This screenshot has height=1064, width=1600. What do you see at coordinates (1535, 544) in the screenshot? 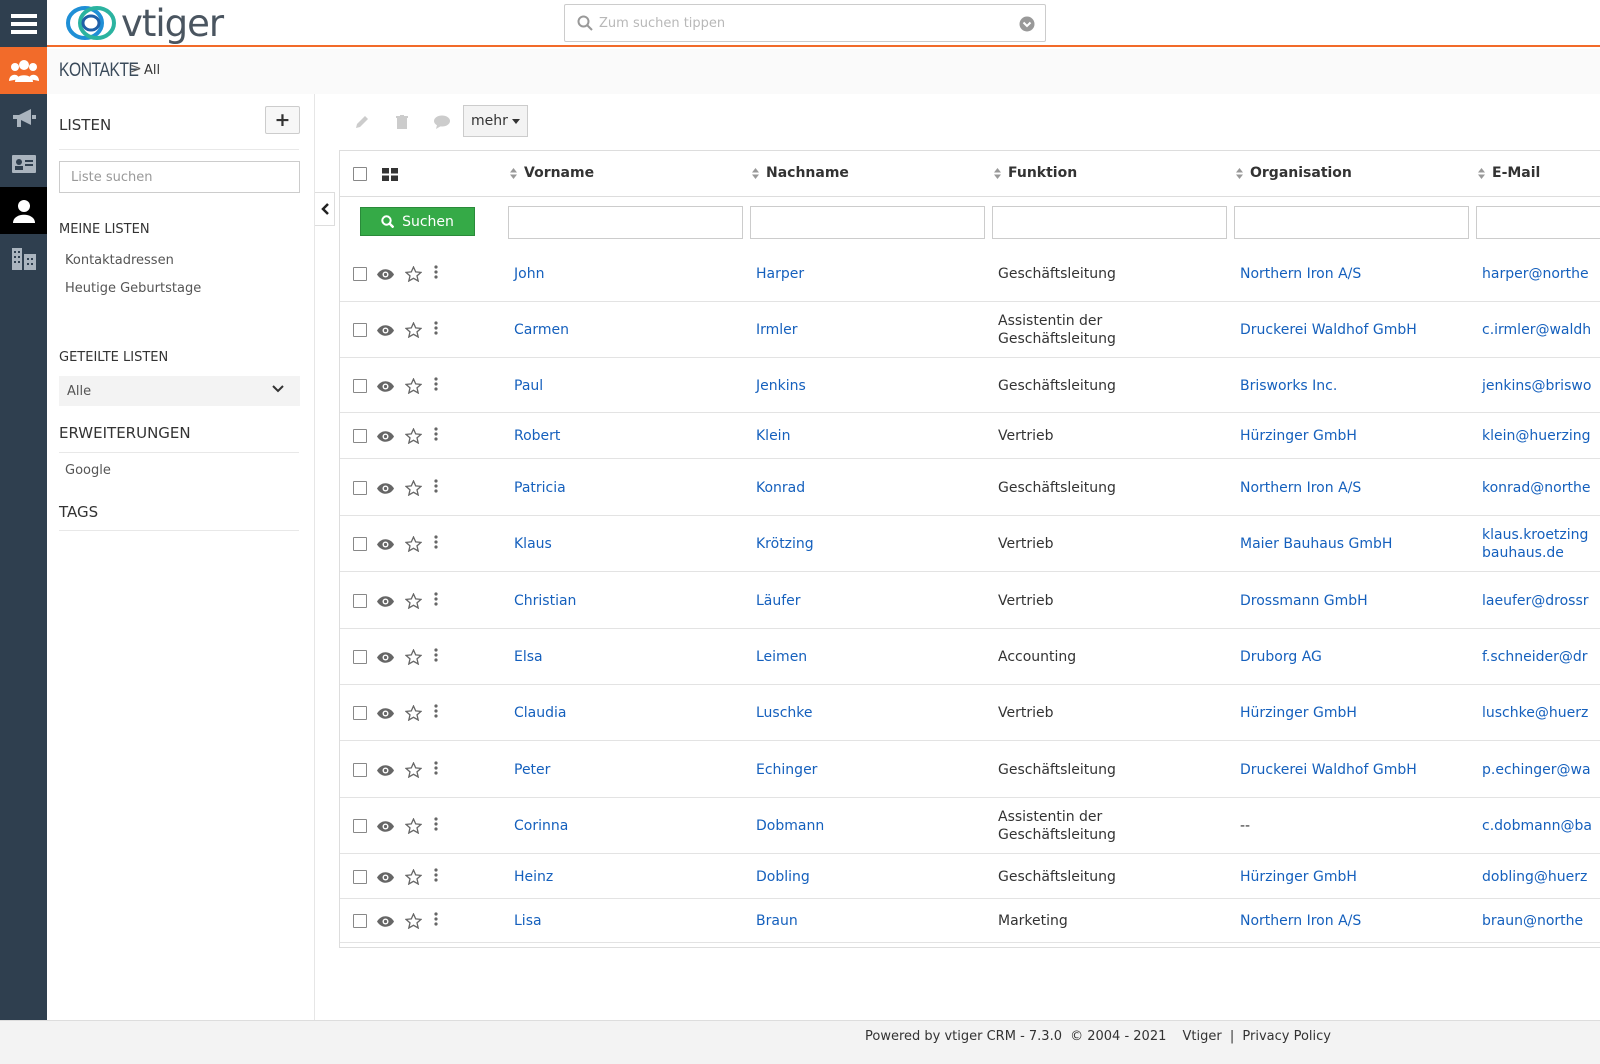
I see `cell-email: klaus.kroetzing bauhaus.de` at bounding box center [1535, 544].